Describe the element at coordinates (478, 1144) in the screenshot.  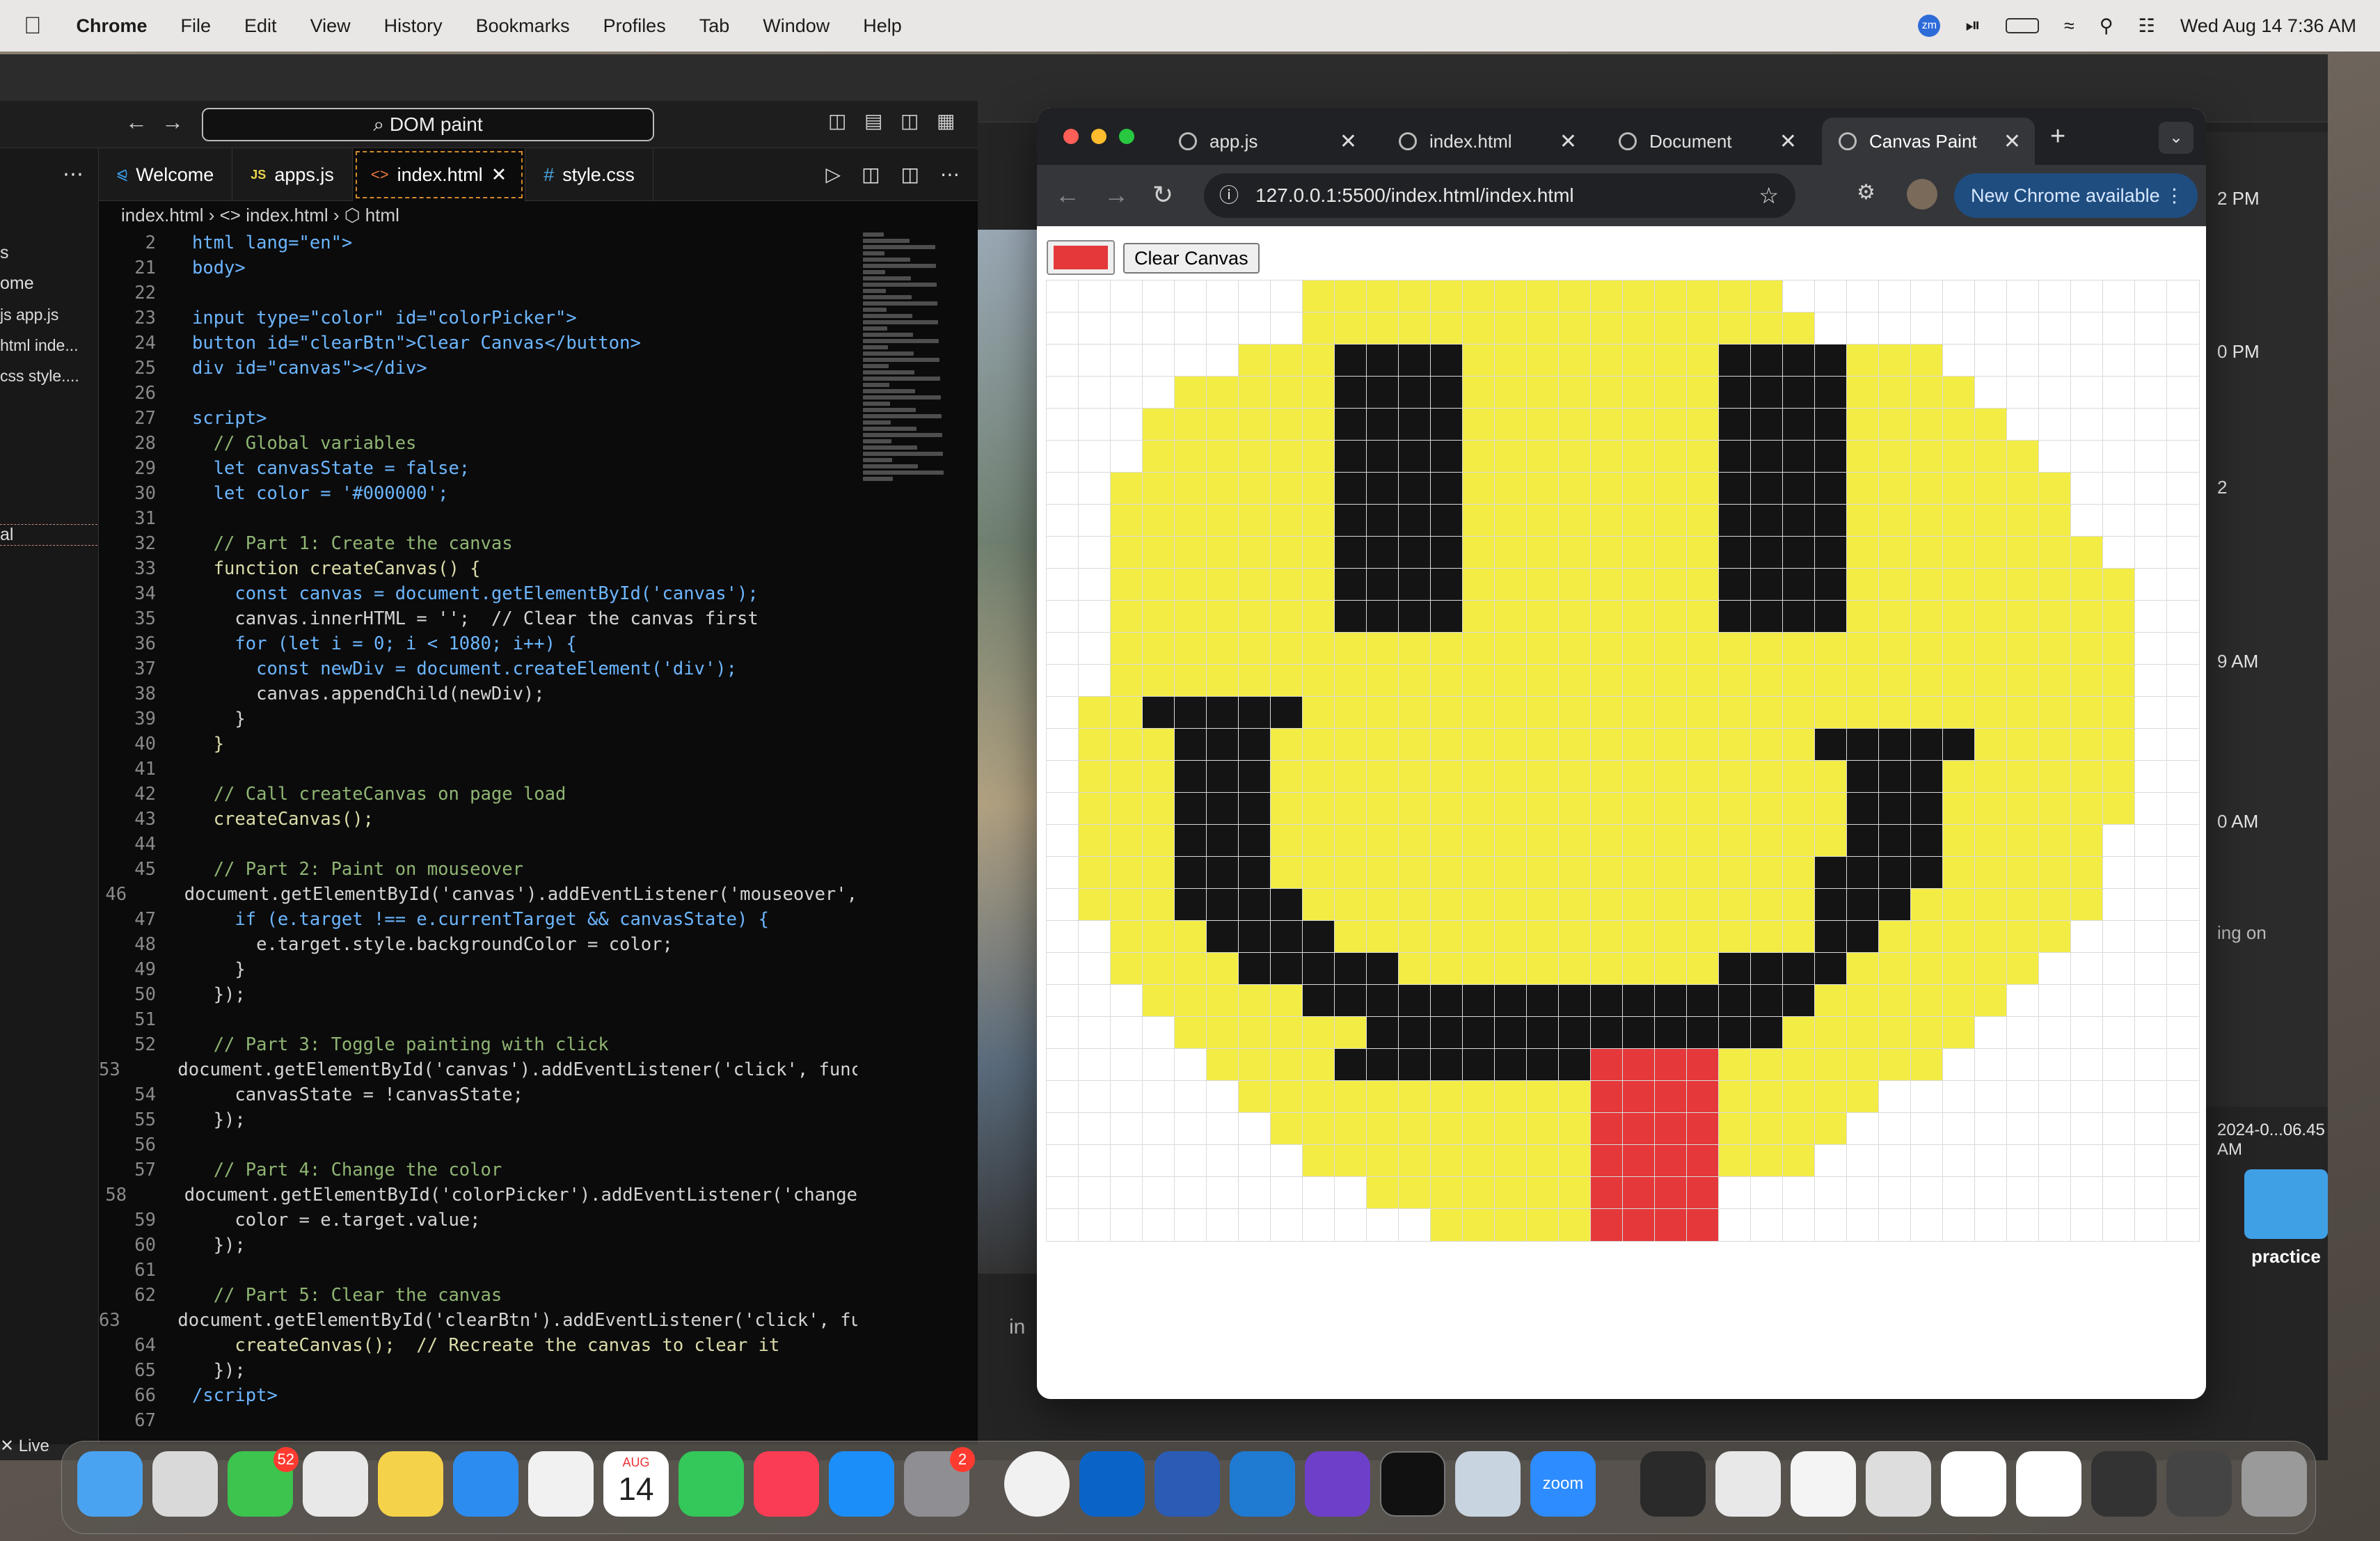
I see `code-line: 56` at that location.